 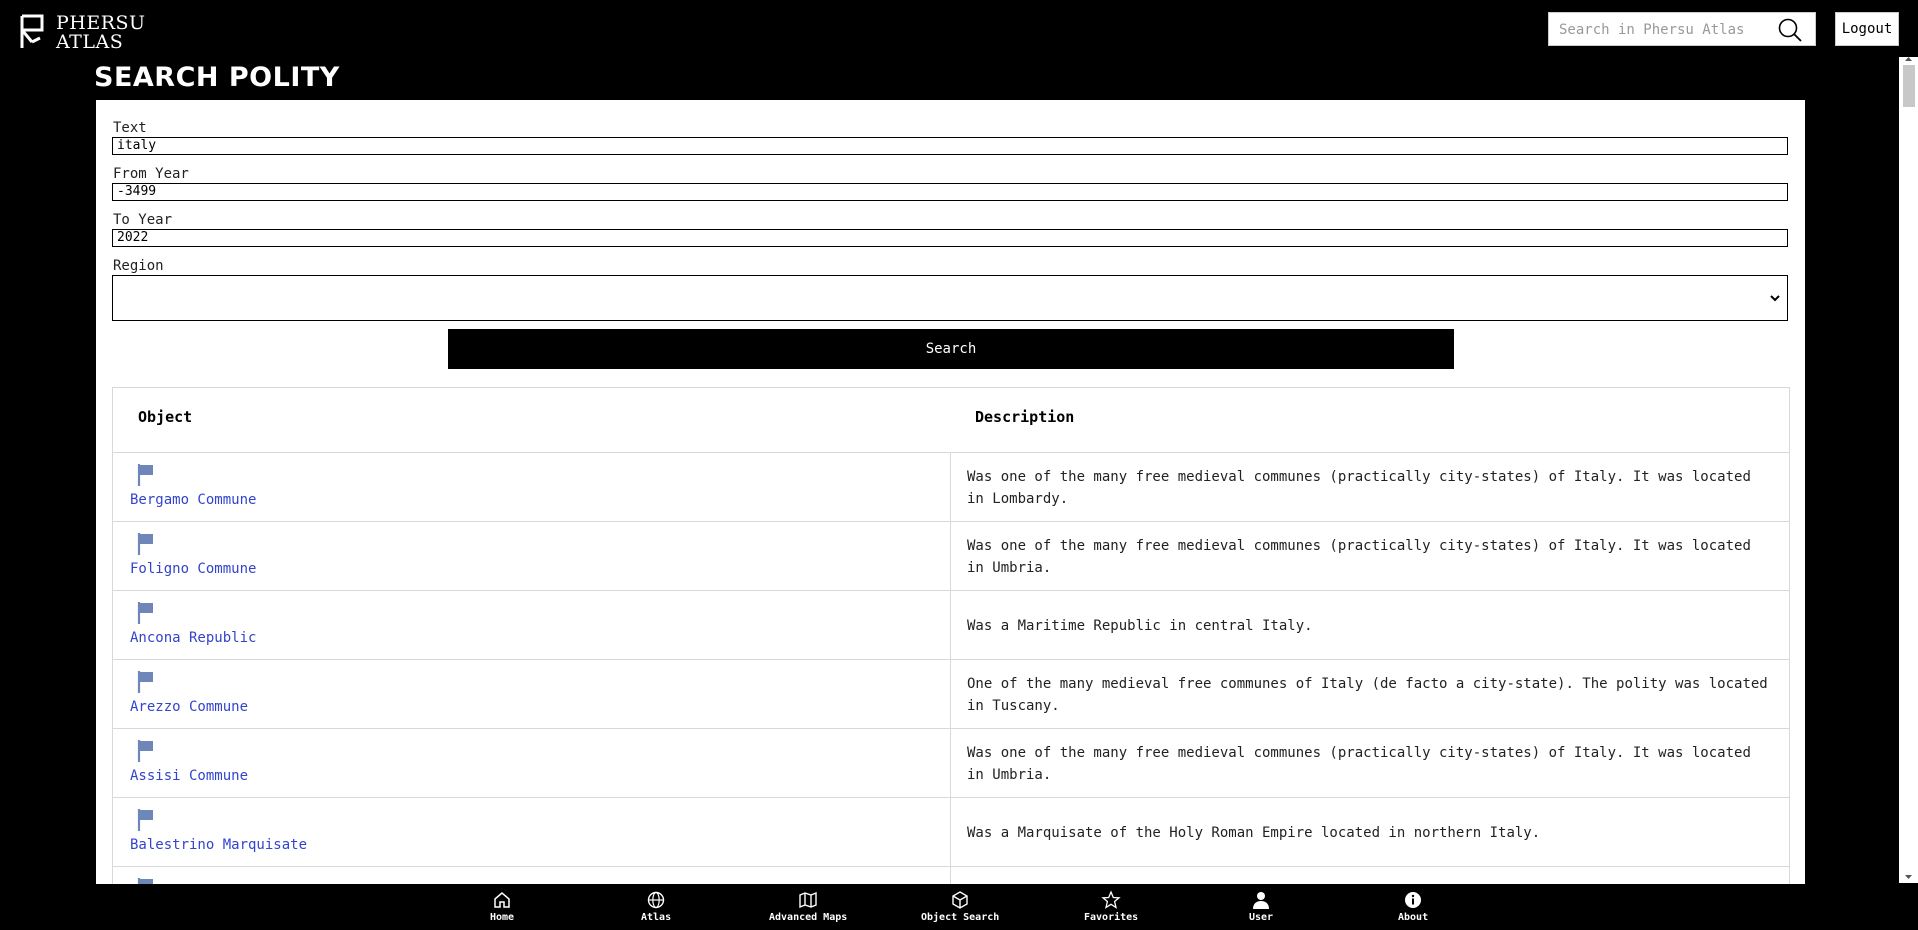 What do you see at coordinates (130, 128) in the screenshot?
I see `text-label: Text` at bounding box center [130, 128].